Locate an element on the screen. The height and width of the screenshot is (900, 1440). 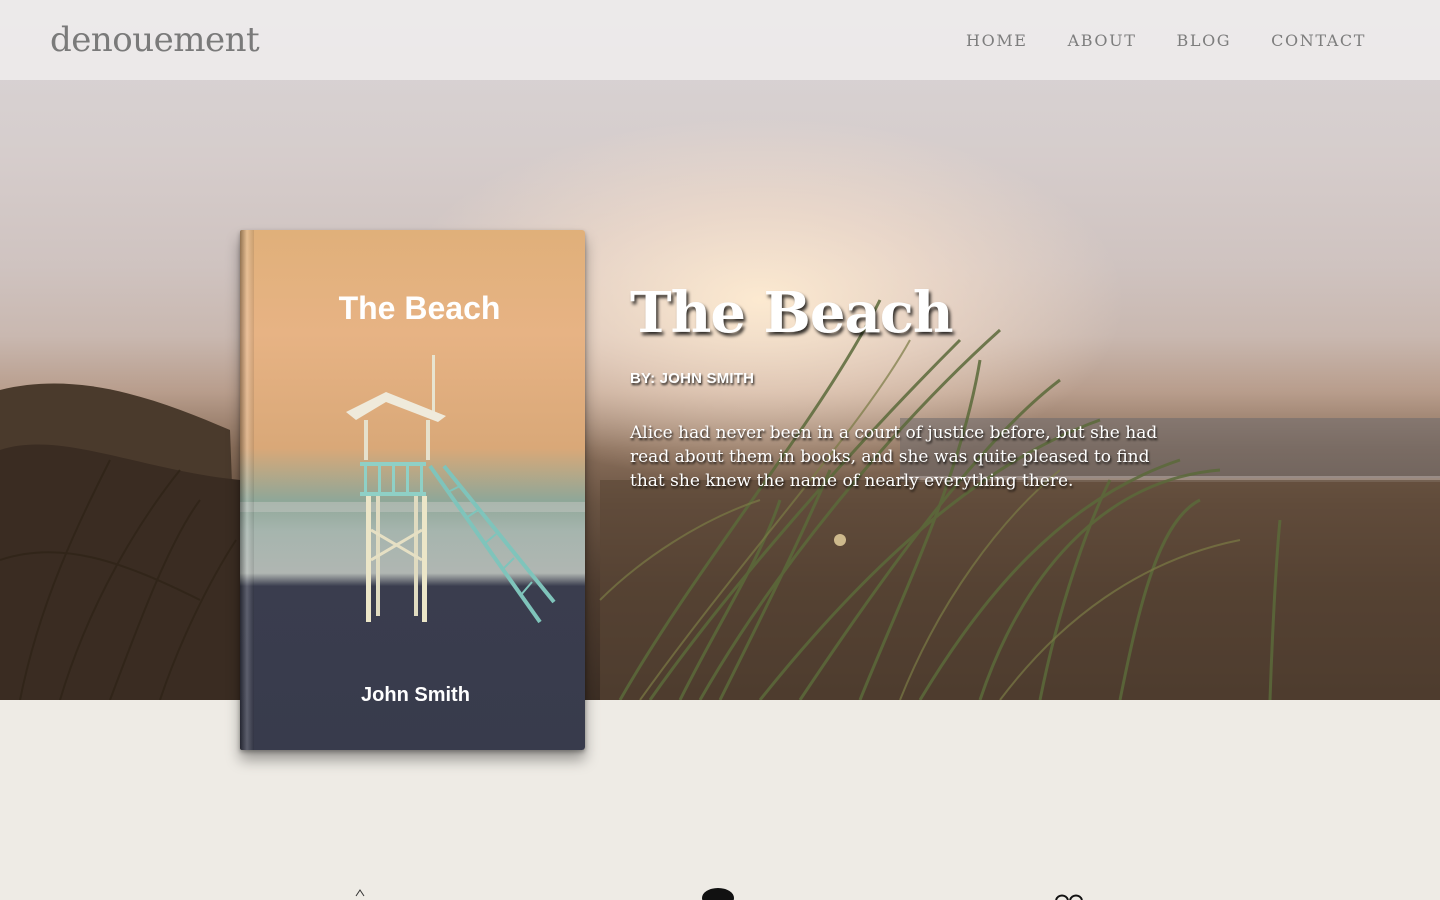
book-byline: BY: JOHN SMITH is located at coordinates (692, 378).